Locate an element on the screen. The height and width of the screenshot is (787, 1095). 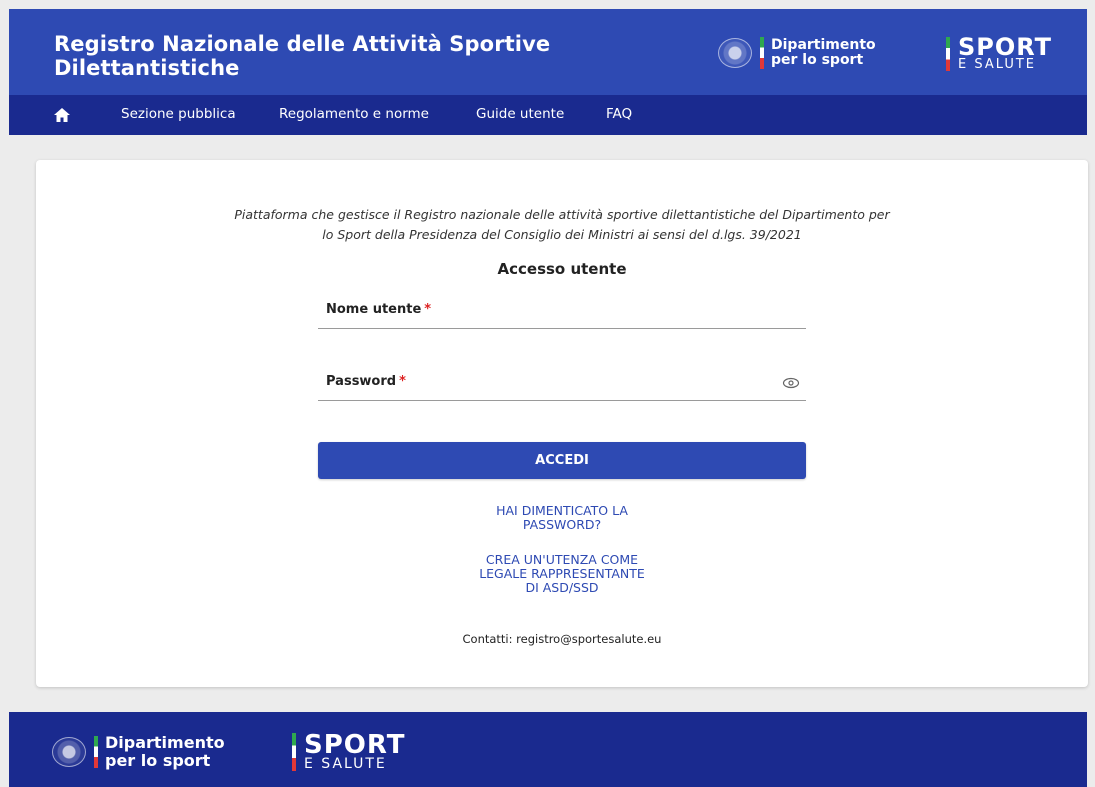
footer-sport-e-salute-logo: SPORT E SALUTE is located at coordinates (349, 750).